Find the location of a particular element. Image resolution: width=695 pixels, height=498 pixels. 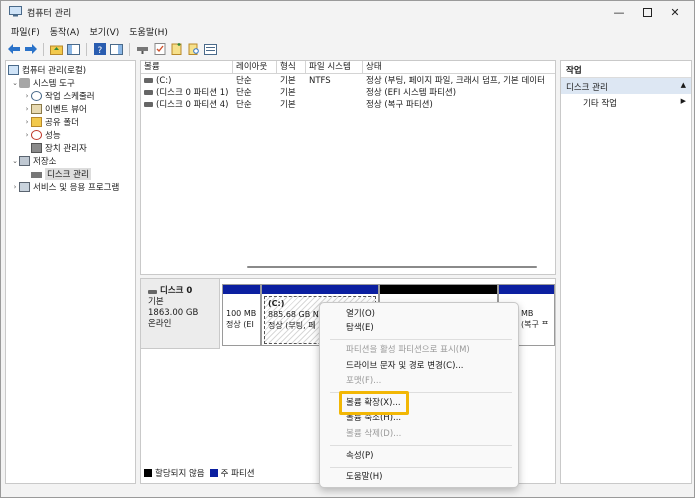

help-button: ? is located at coordinates (99, 49).